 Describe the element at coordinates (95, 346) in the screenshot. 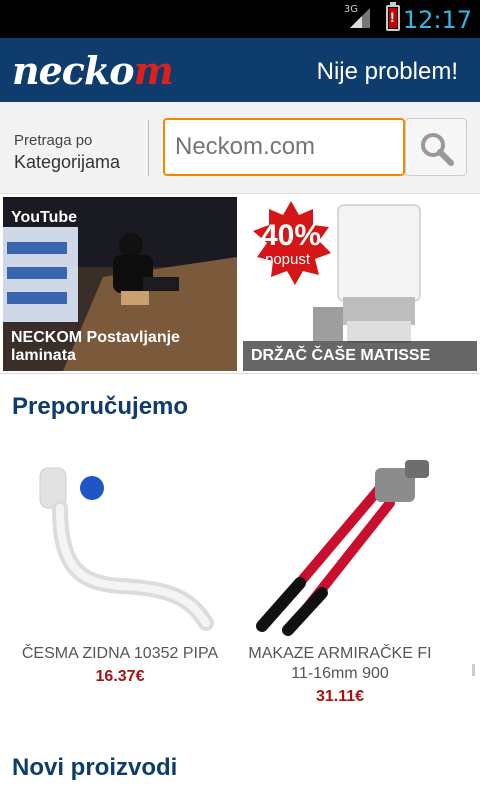

I see `banner-caption: NECKOM Postavljanje laminata` at that location.